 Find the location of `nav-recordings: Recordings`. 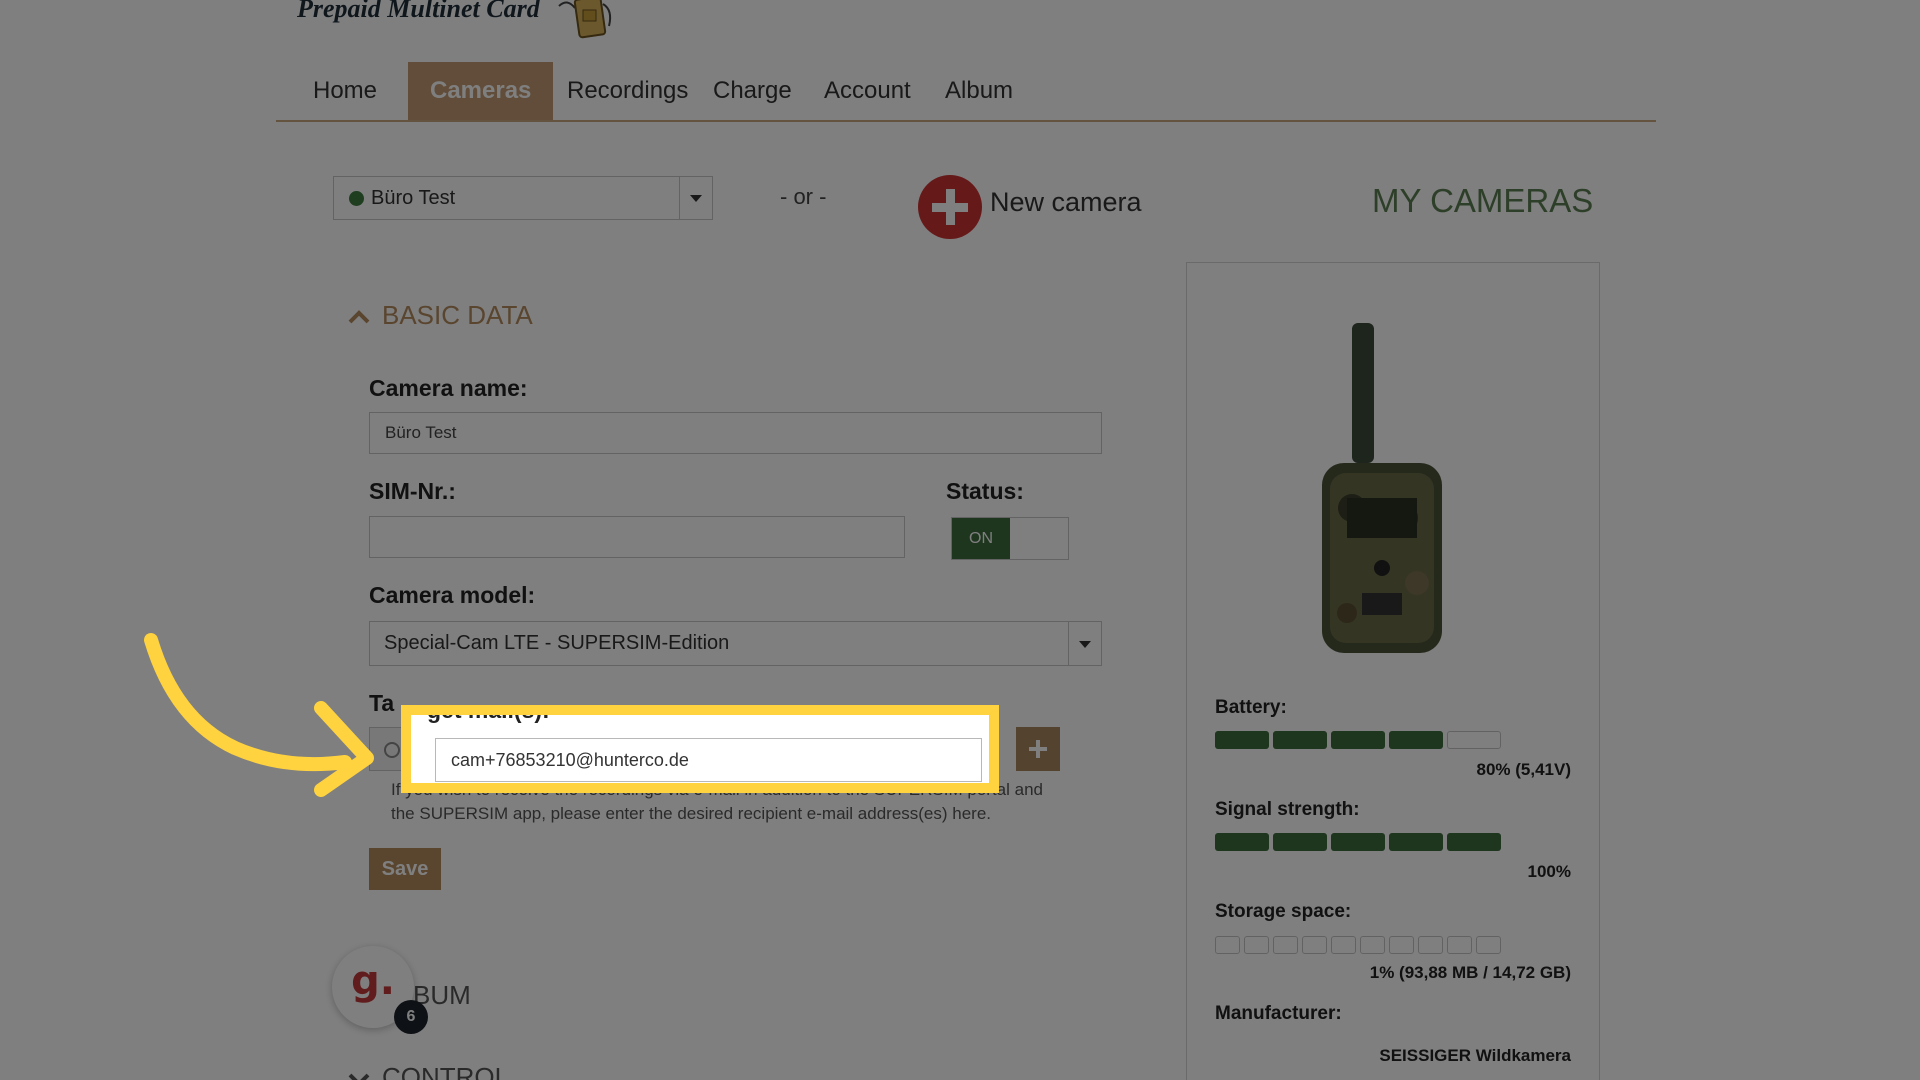

nav-recordings: Recordings is located at coordinates (627, 91).